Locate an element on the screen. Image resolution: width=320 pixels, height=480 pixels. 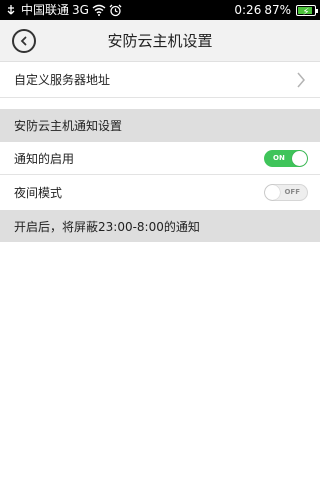
usb-icon is located at coordinates (11, 10).